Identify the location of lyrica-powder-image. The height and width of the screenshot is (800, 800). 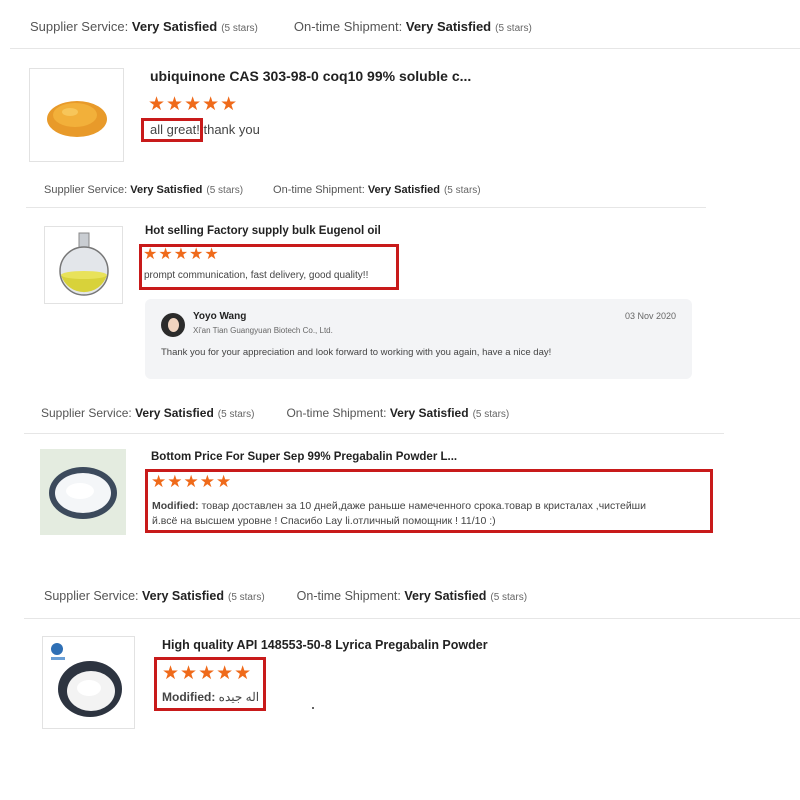
(86, 680).